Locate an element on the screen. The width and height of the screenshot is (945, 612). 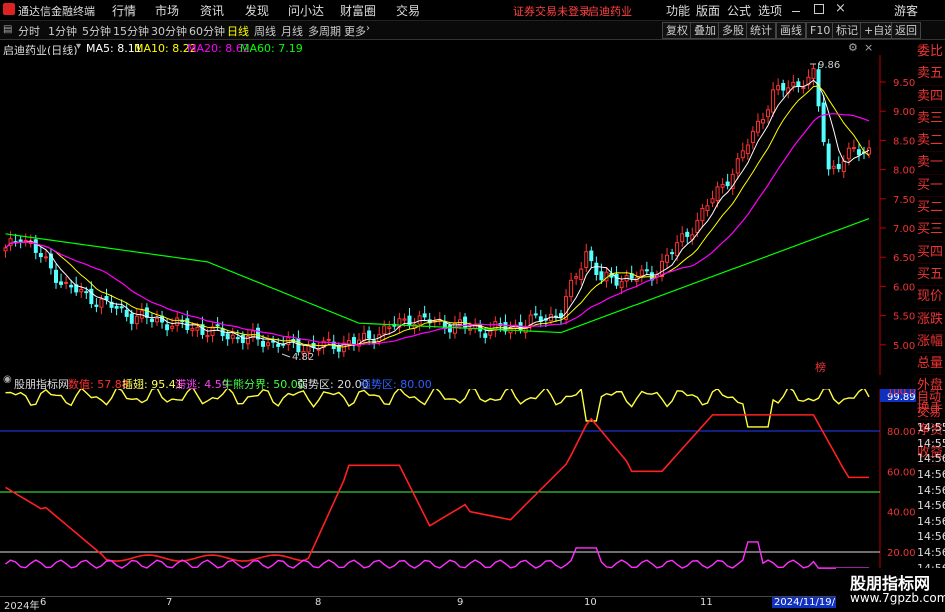
tick-time-label: 14:55 is located at coordinates (931, 443).